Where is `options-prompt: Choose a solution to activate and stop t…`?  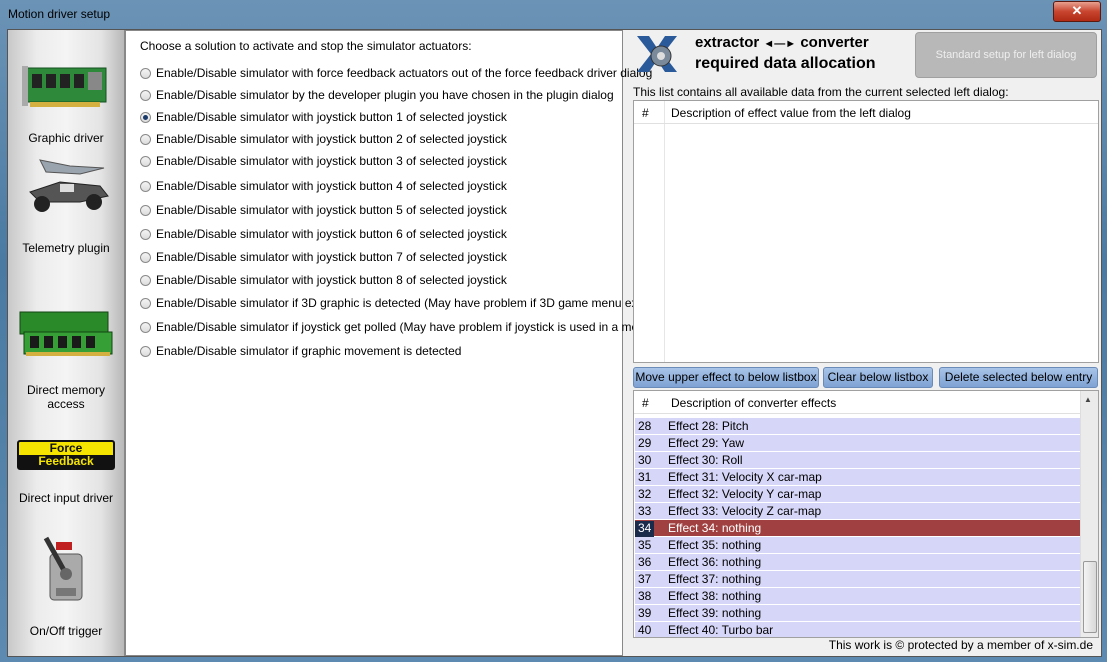
options-prompt: Choose a solution to activate and stop t… is located at coordinates (306, 46).